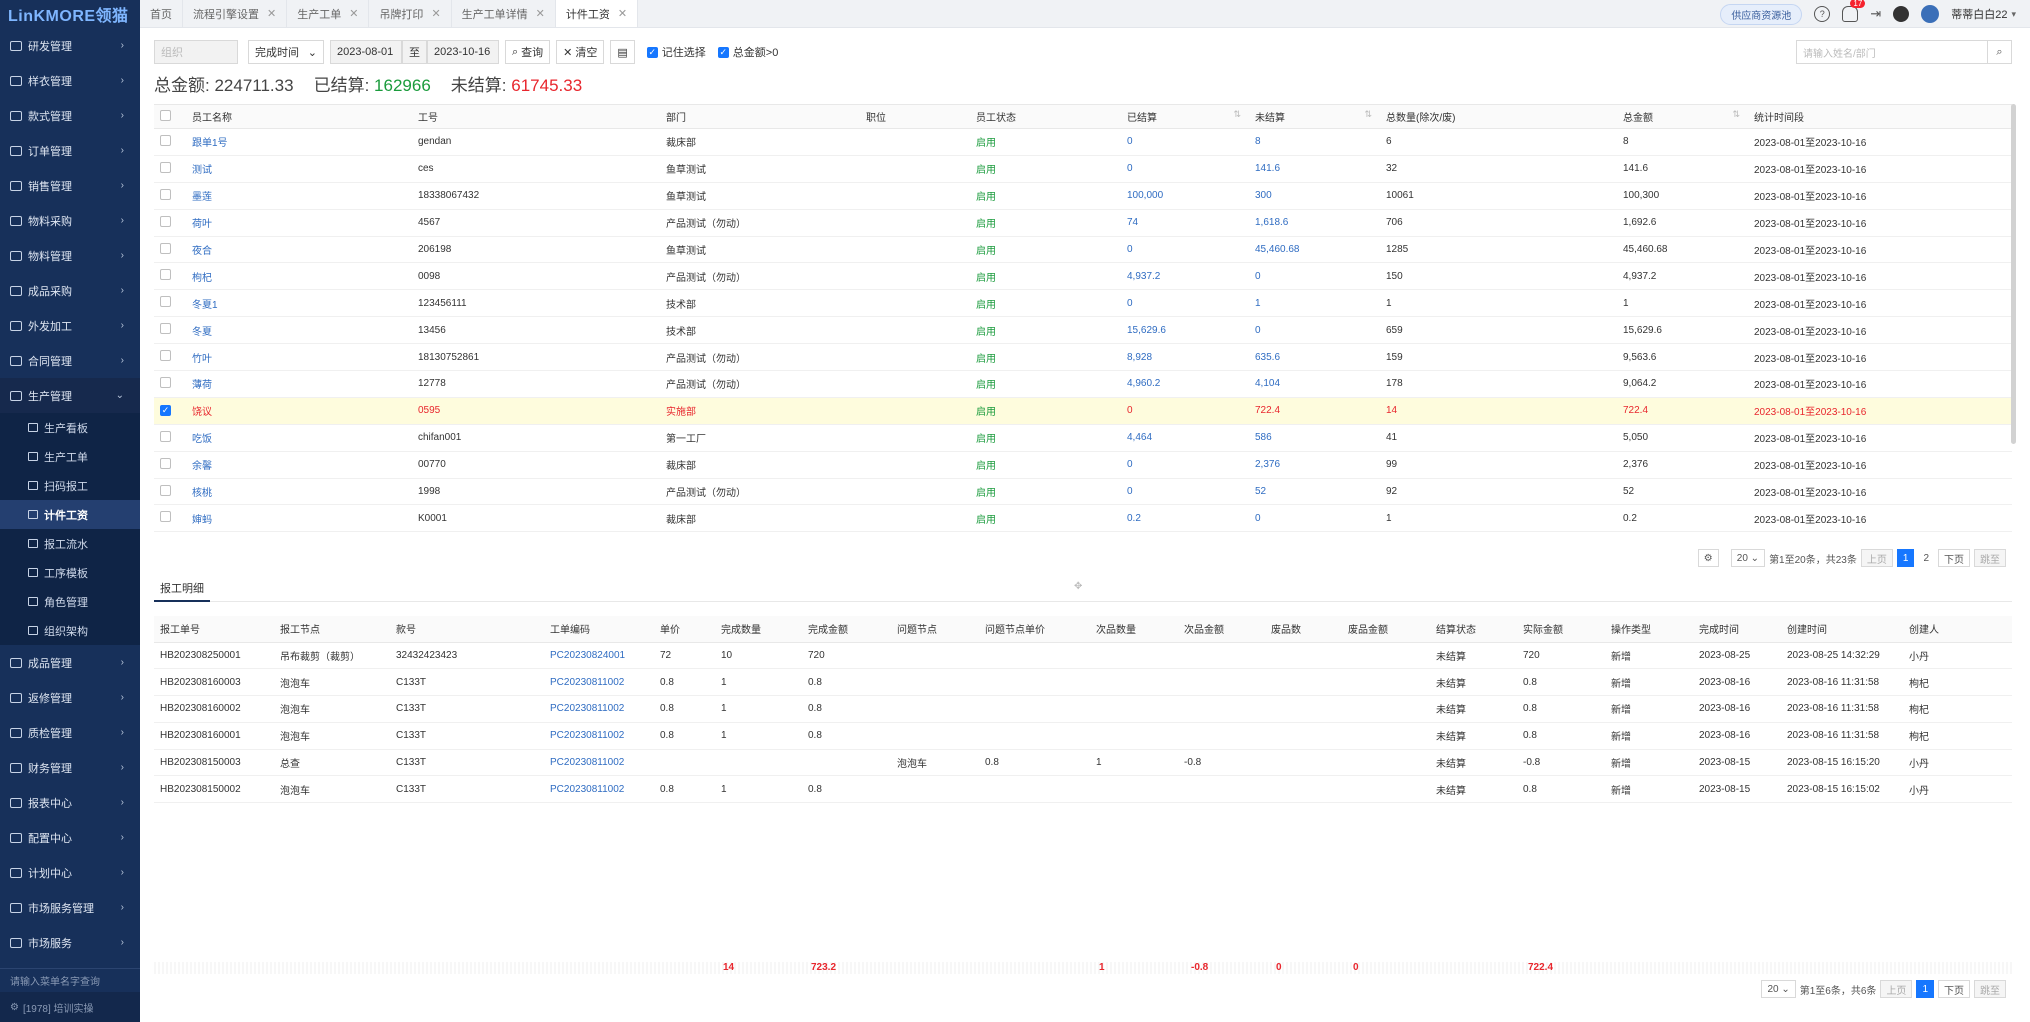  Describe the element at coordinates (1957, 629) in the screenshot. I see `column-header: 创建人` at that location.